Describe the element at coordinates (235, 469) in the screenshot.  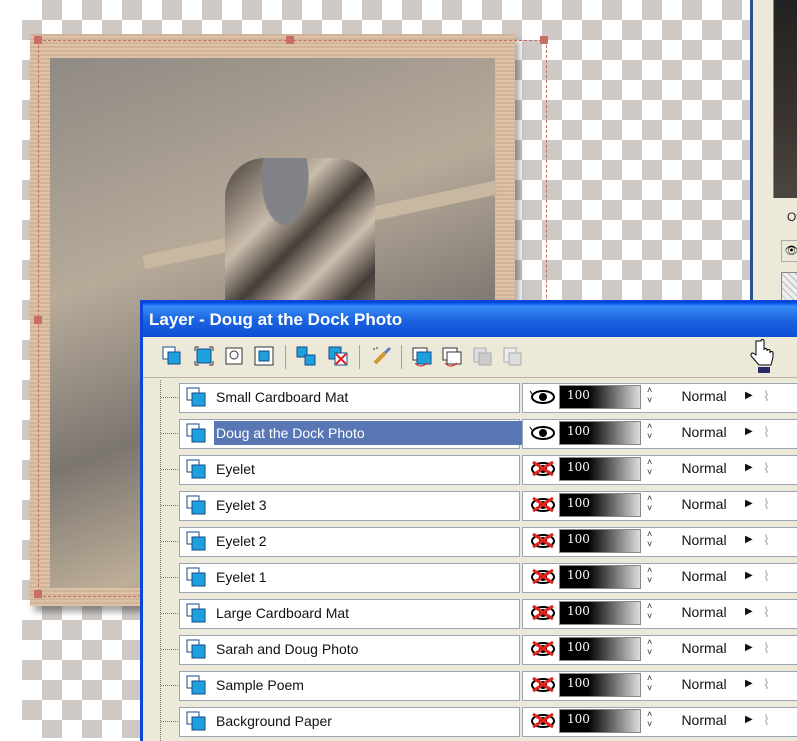
I see `layer-name: Eyelet` at that location.